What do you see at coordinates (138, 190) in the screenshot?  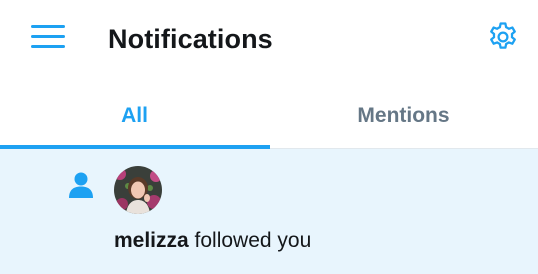 I see `avatar` at bounding box center [138, 190].